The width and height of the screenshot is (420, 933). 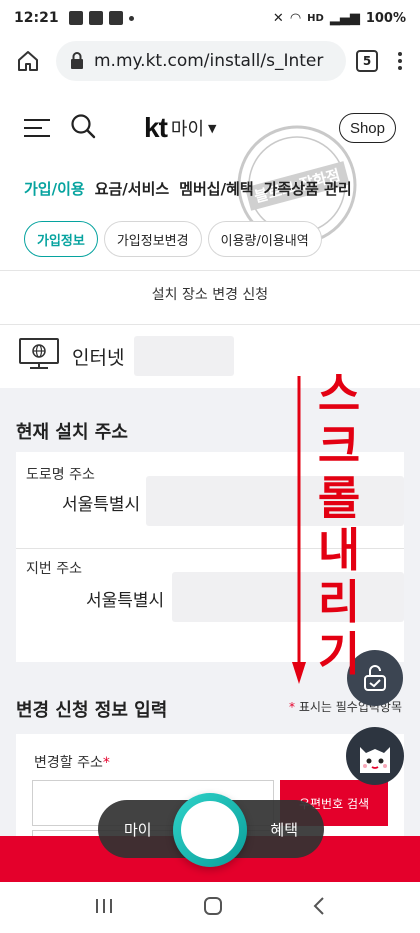 I want to click on service-row: 인터넷, so click(x=126, y=356).